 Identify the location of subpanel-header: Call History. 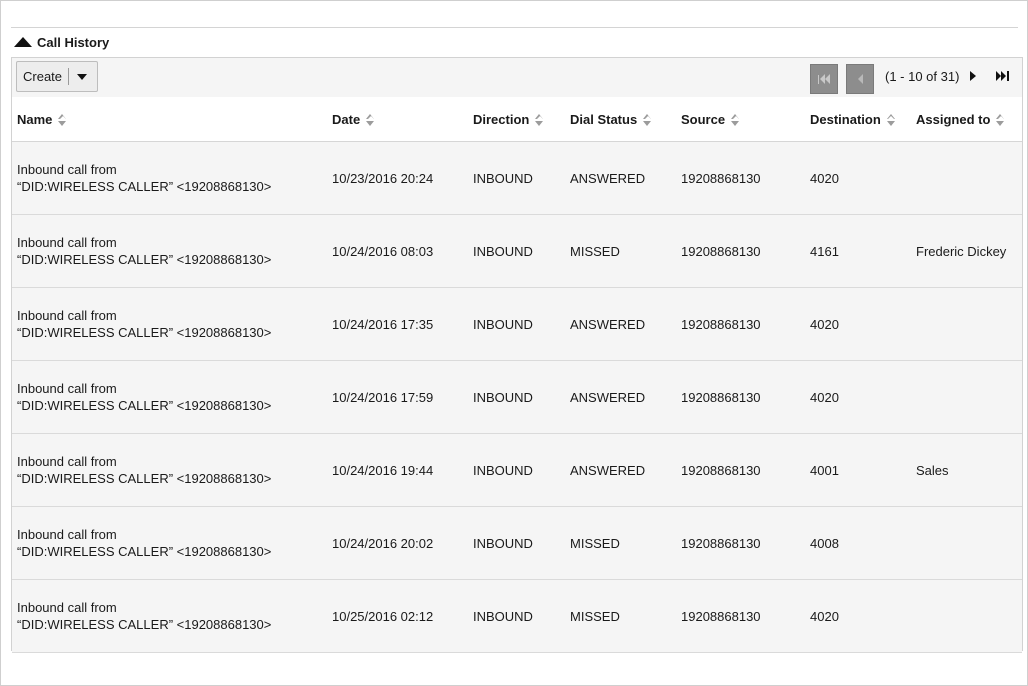
(61, 42).